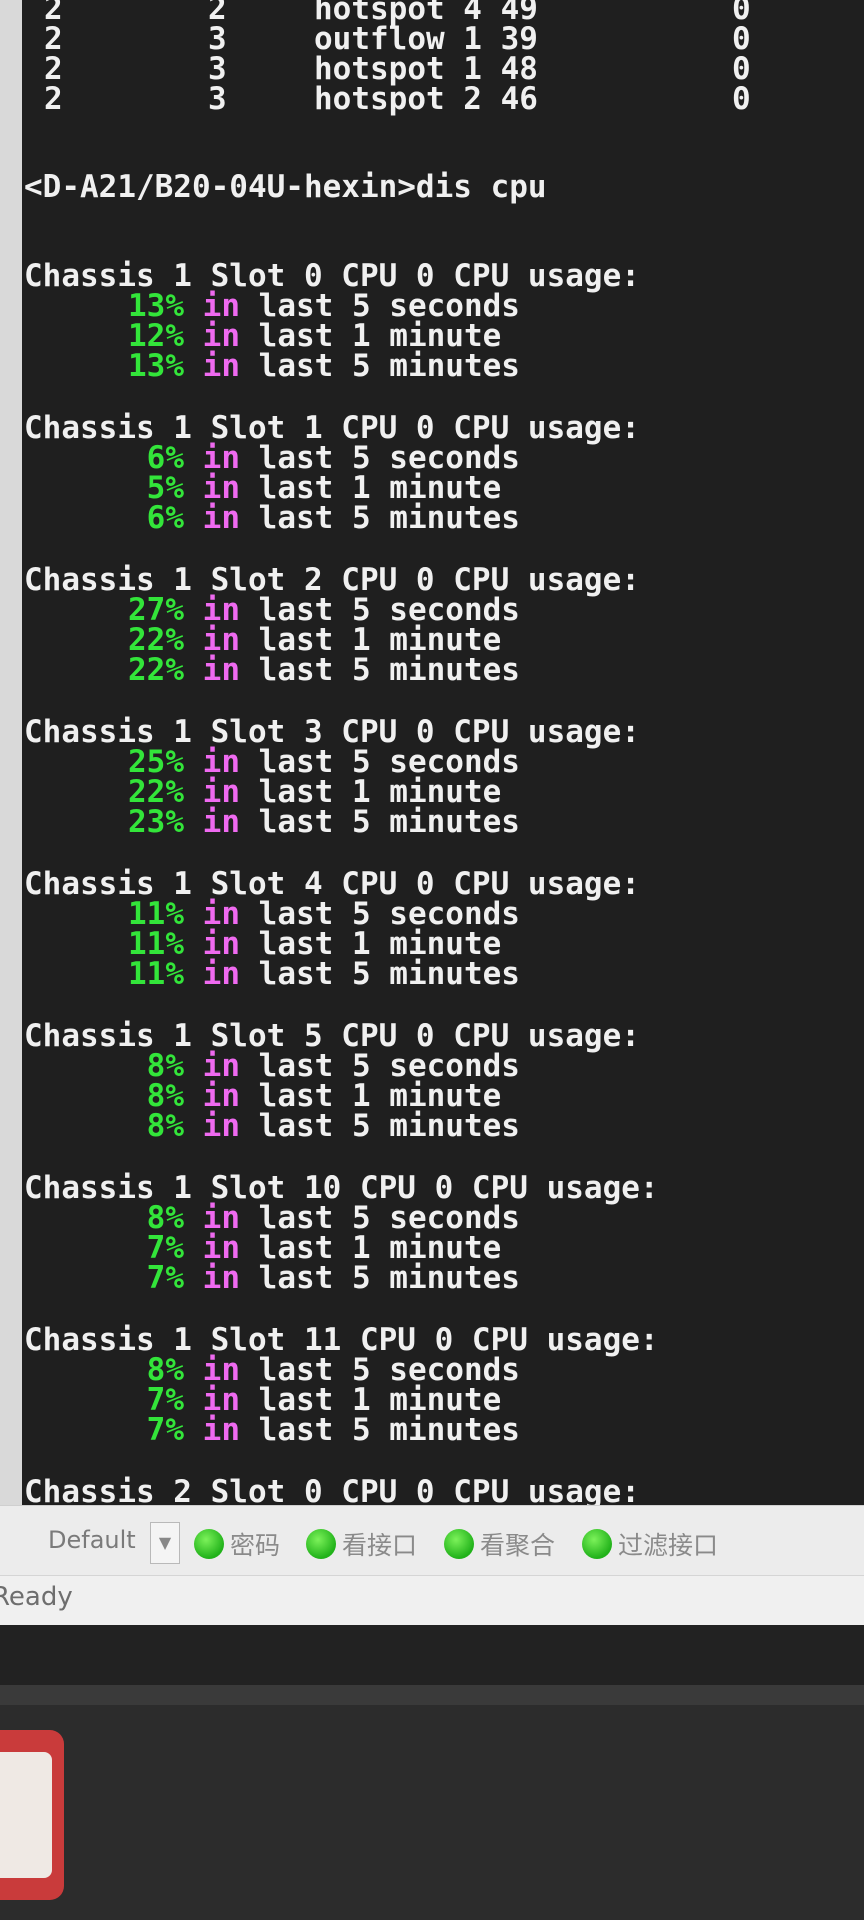 The image size is (864, 1920). I want to click on cpu-usage-row: 11% in last 5 minutes, so click(440, 974).